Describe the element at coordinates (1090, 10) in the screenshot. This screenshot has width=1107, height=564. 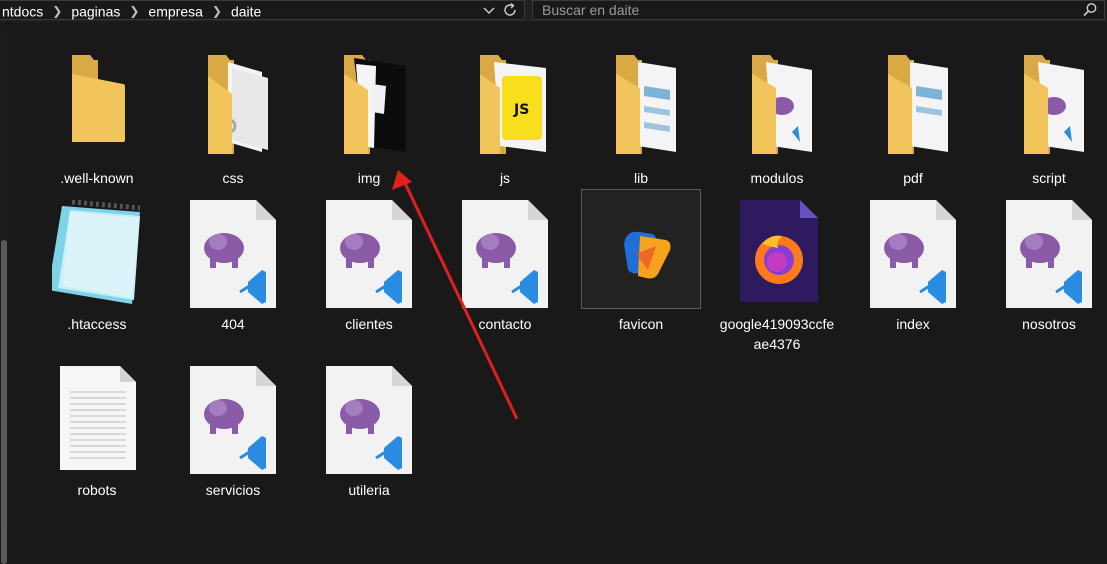
I see `search-icon` at that location.